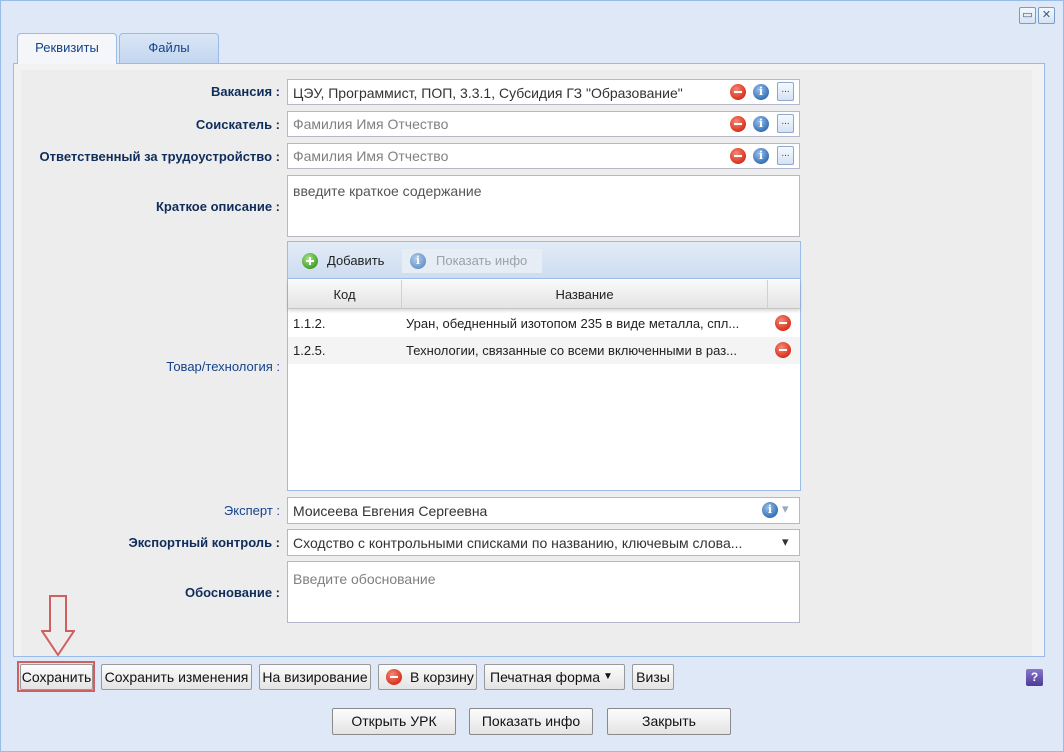 Image resolution: width=1064 pixels, height=752 pixels. What do you see at coordinates (543, 156) in the screenshot?
I see `responsible-field: Фамилия Имя Отчество` at bounding box center [543, 156].